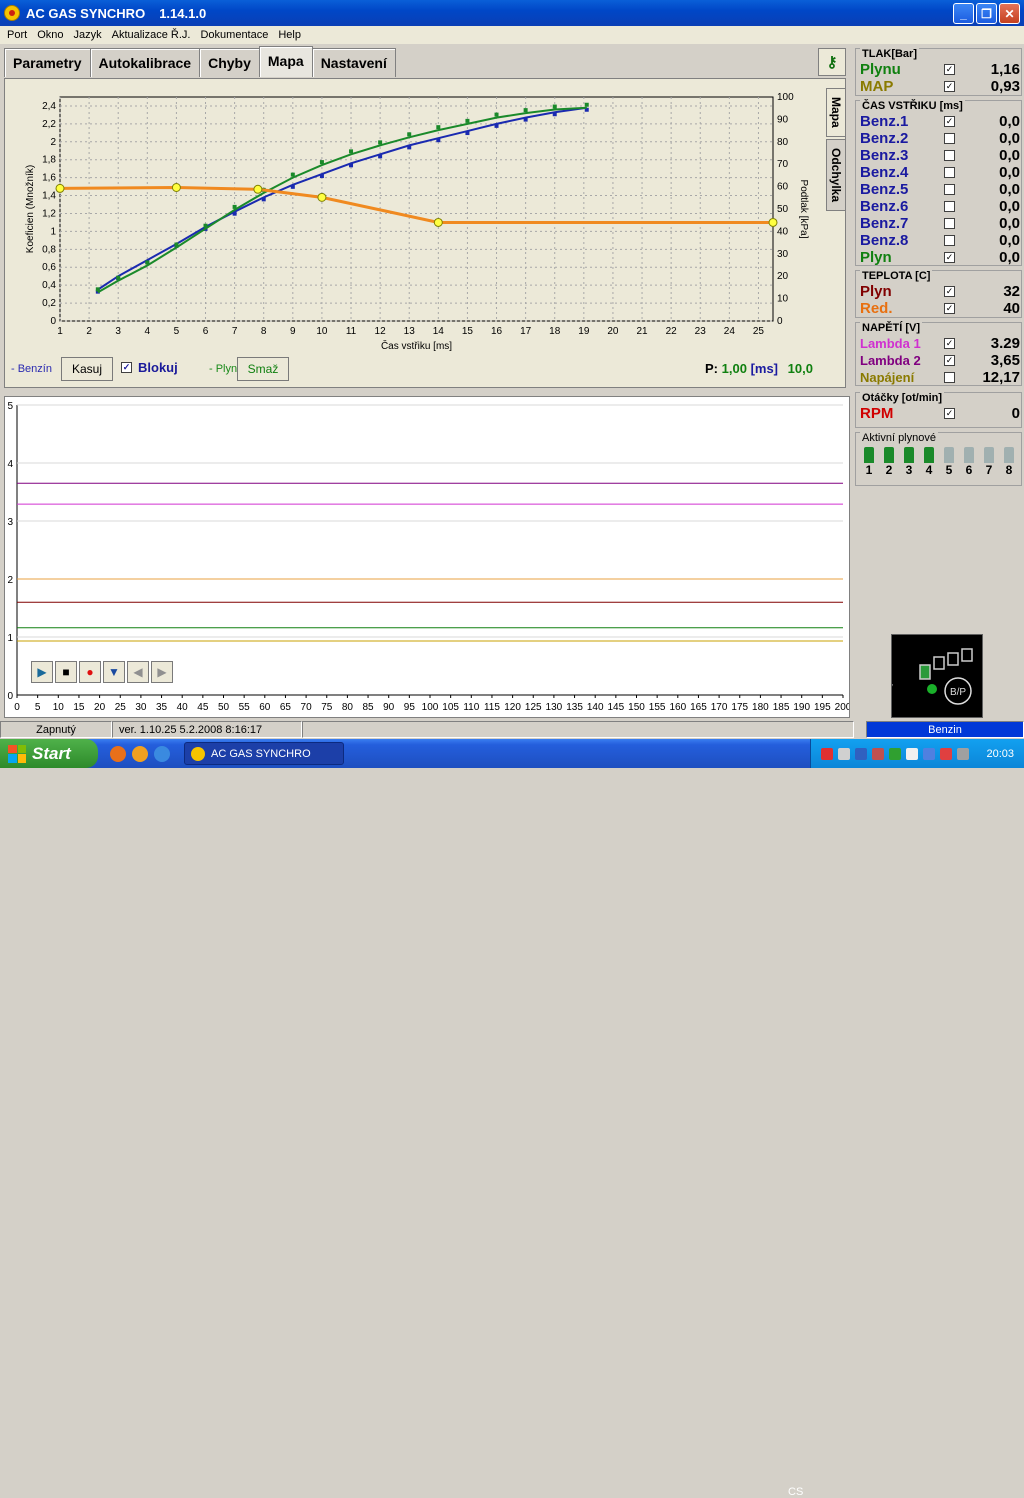 This screenshot has width=1024, height=1498. What do you see at coordinates (698, 707) in the screenshot?
I see `x-tick-label: 165` at bounding box center [698, 707].